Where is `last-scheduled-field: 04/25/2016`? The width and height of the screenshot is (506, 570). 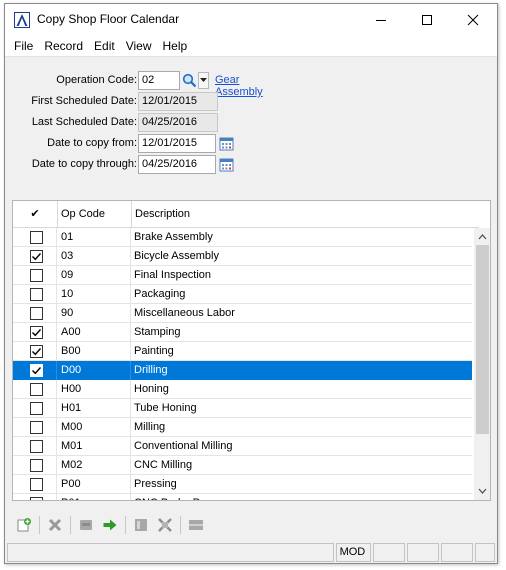
last-scheduled-field: 04/25/2016 is located at coordinates (178, 122).